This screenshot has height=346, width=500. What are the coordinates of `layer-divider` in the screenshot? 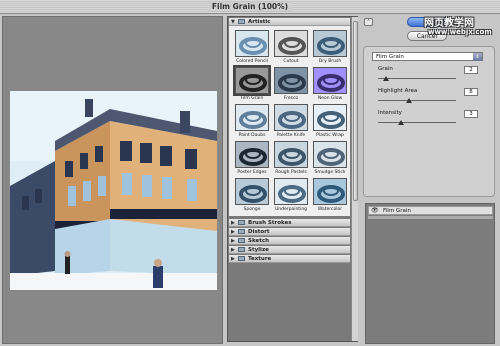 It's located at (430, 217).